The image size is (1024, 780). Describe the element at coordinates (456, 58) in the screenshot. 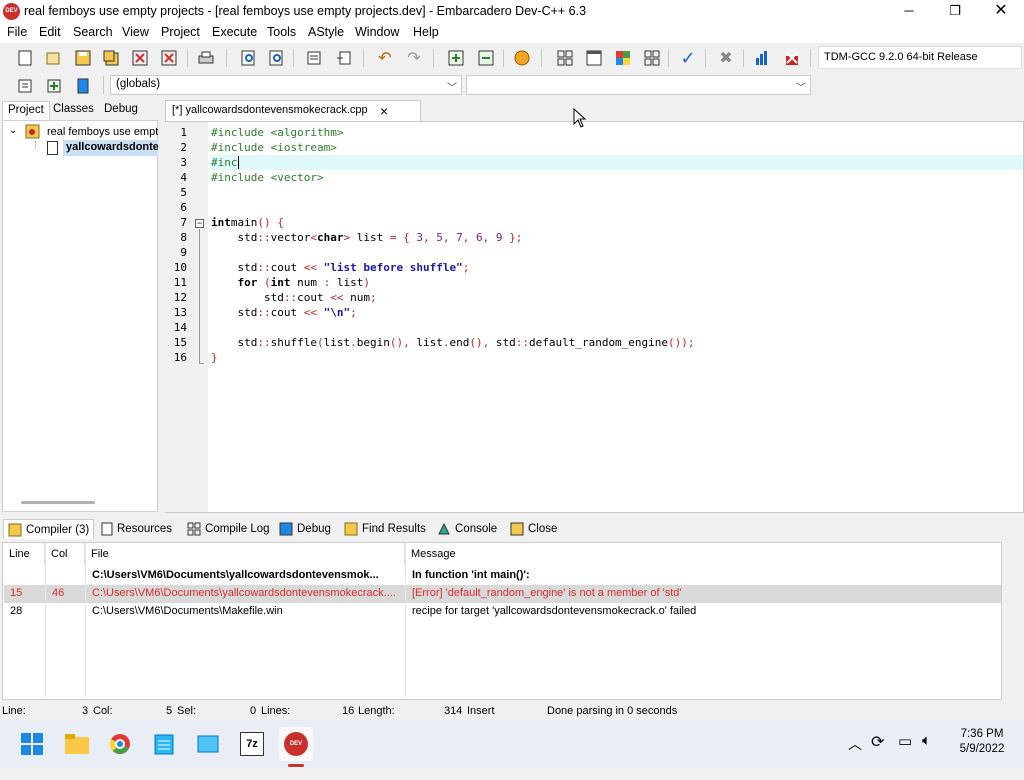

I see `add-to-project-icon` at that location.